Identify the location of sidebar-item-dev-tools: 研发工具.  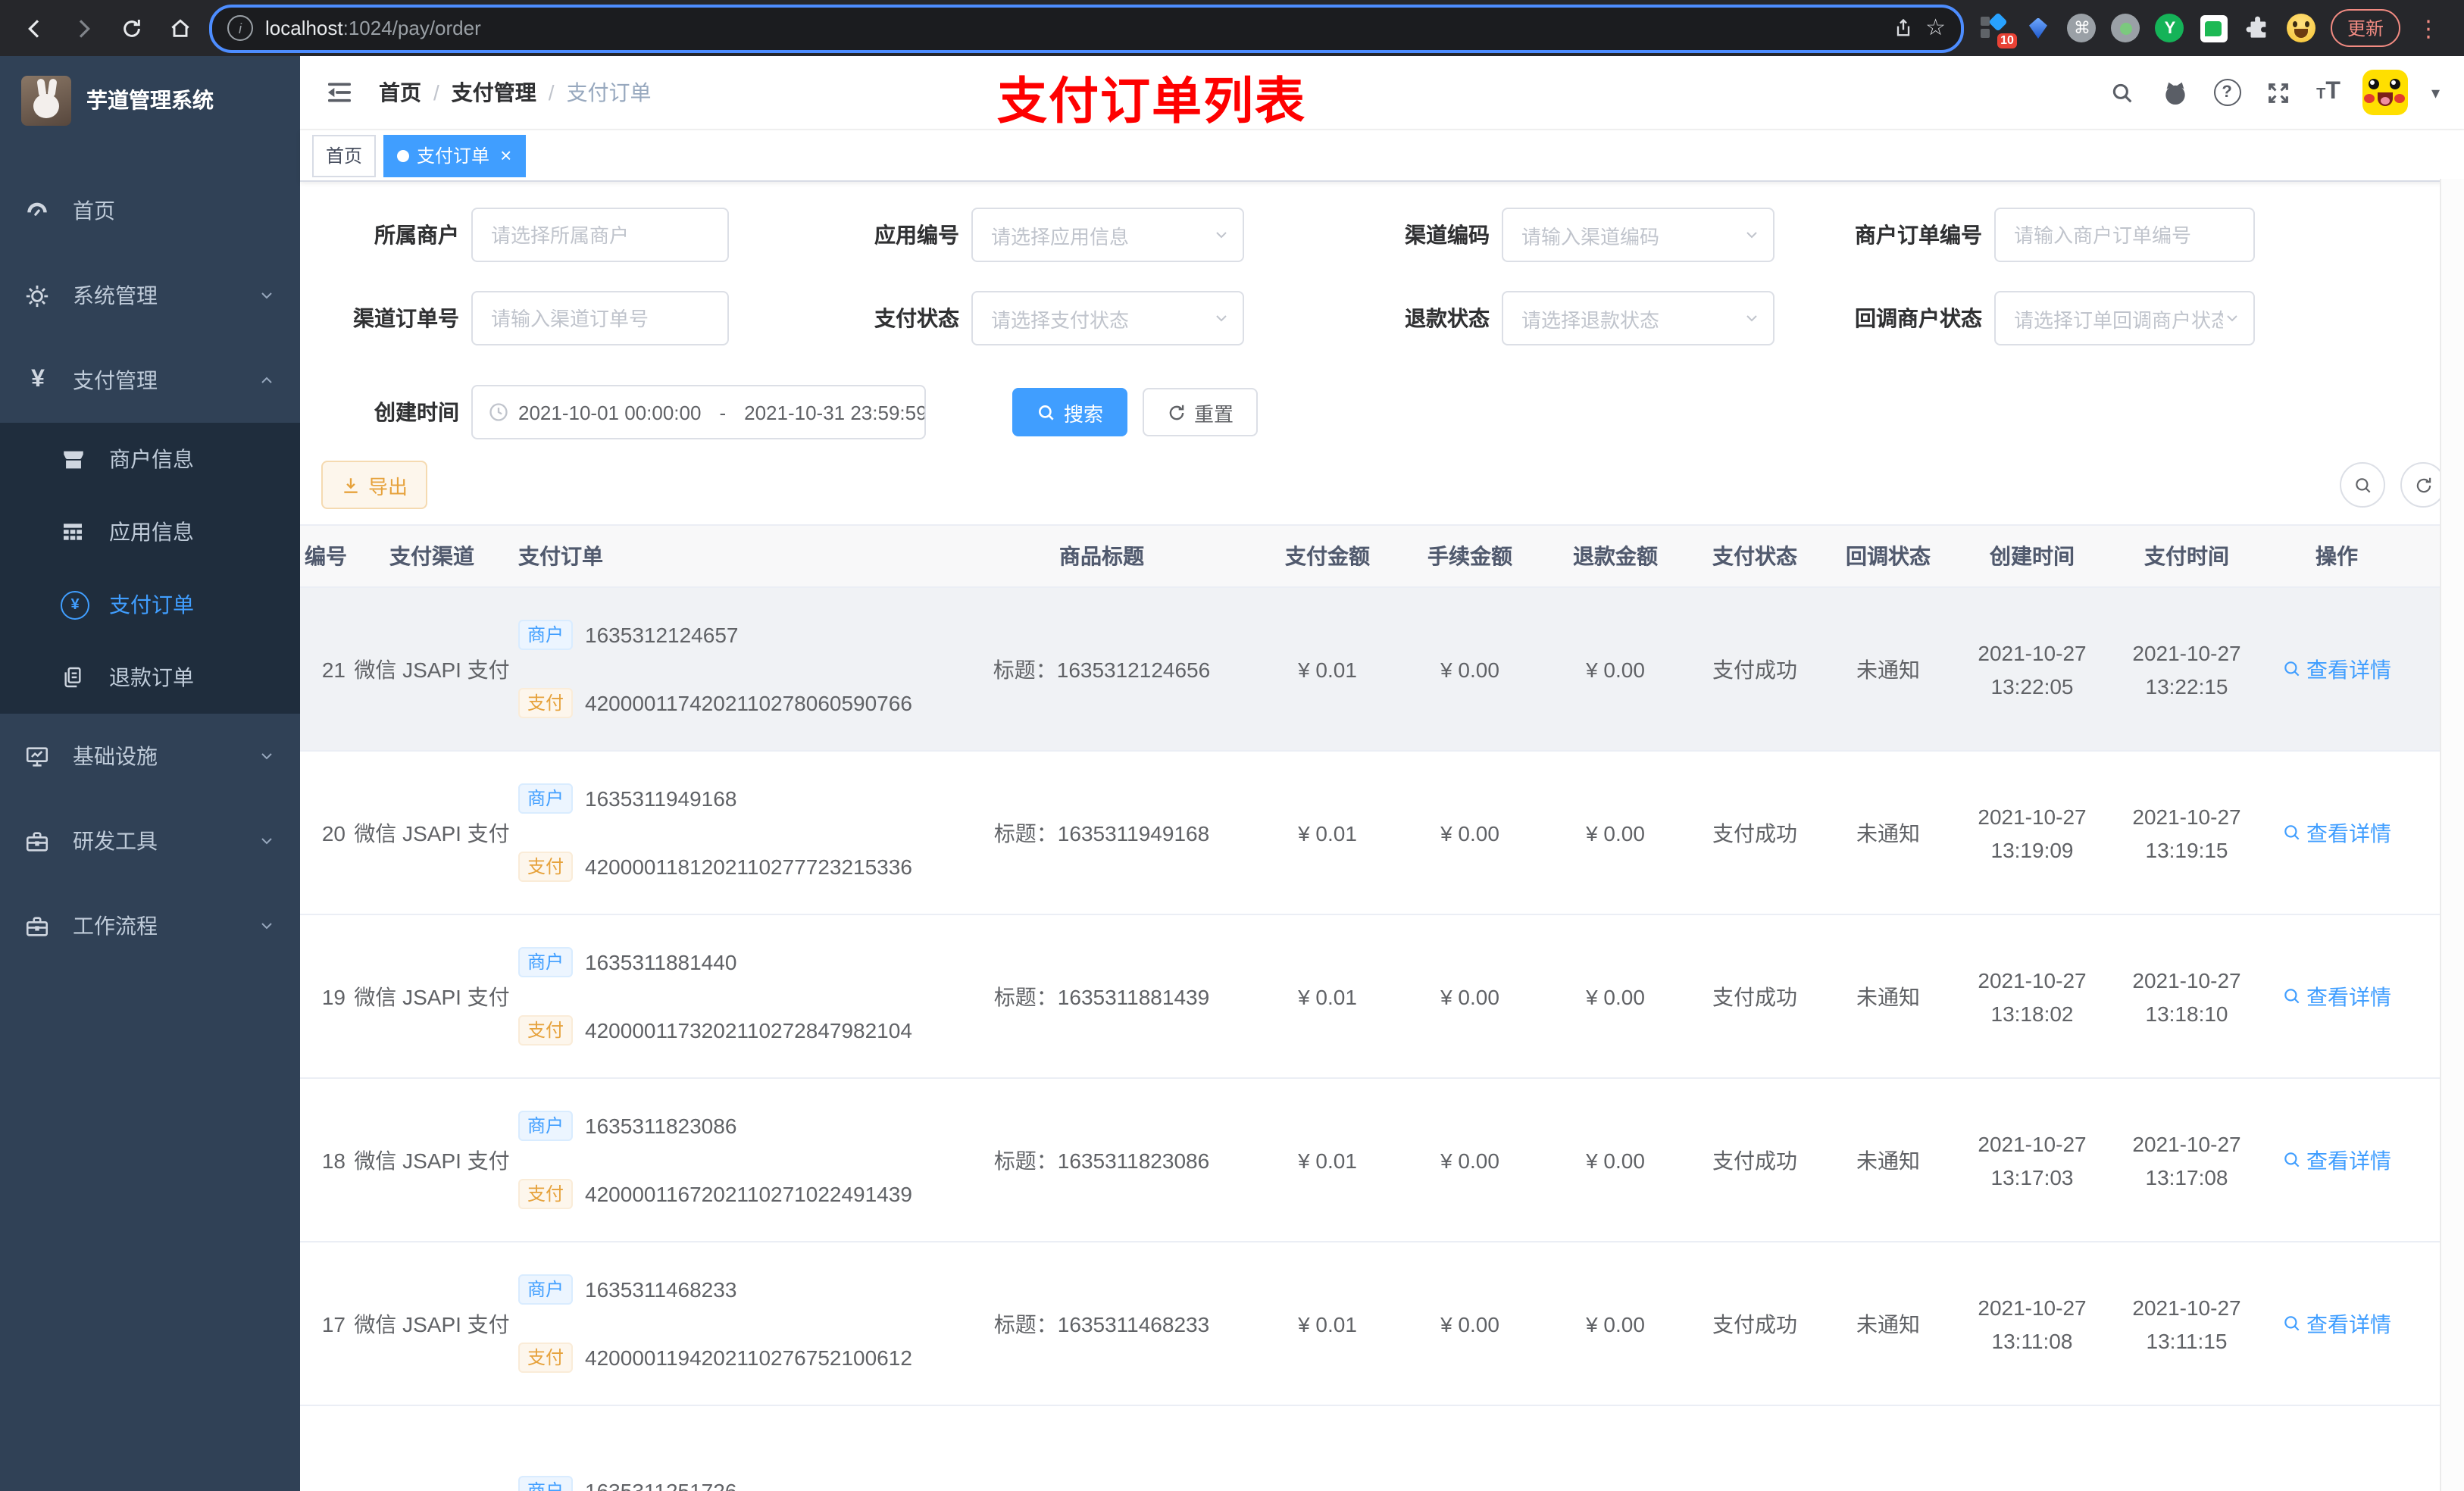
(150, 841).